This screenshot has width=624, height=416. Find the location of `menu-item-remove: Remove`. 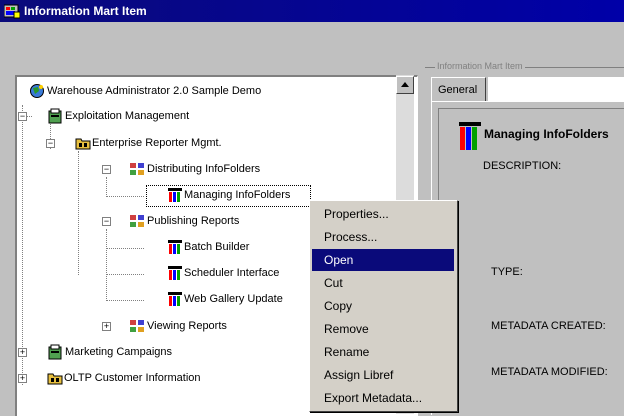

menu-item-remove: Remove is located at coordinates (383, 329).